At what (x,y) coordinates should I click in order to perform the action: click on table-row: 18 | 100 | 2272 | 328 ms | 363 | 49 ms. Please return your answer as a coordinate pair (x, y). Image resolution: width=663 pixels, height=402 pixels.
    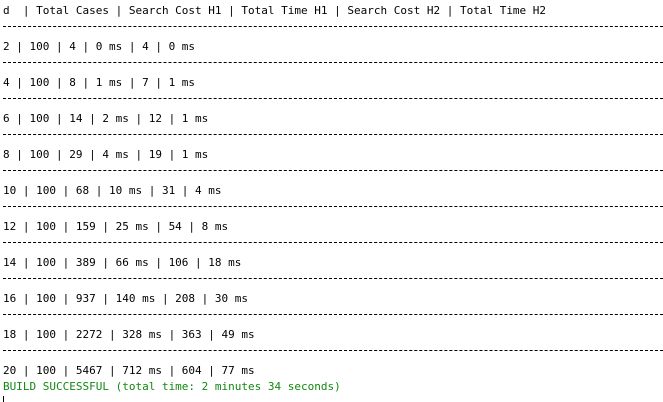
    Looking at the image, I should click on (129, 334).